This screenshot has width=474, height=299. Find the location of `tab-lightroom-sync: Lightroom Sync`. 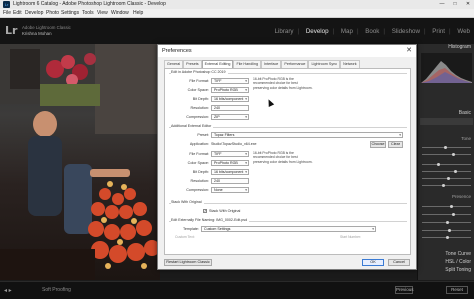

tab-lightroom-sync: Lightroom Sync is located at coordinates (324, 64).